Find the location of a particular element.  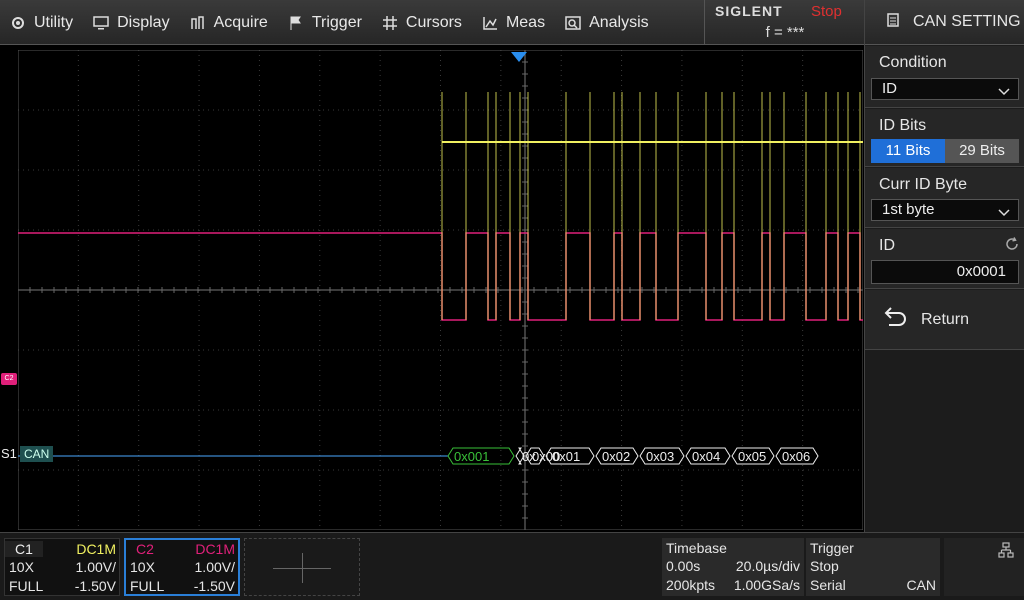

bus-frame-label: 0x01 is located at coordinates (566, 456).